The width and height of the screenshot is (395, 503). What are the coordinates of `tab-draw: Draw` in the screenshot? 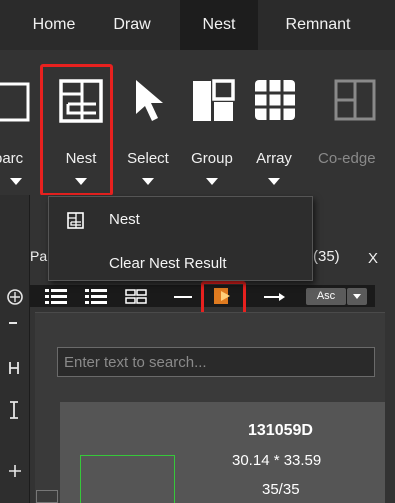 It's located at (132, 25).